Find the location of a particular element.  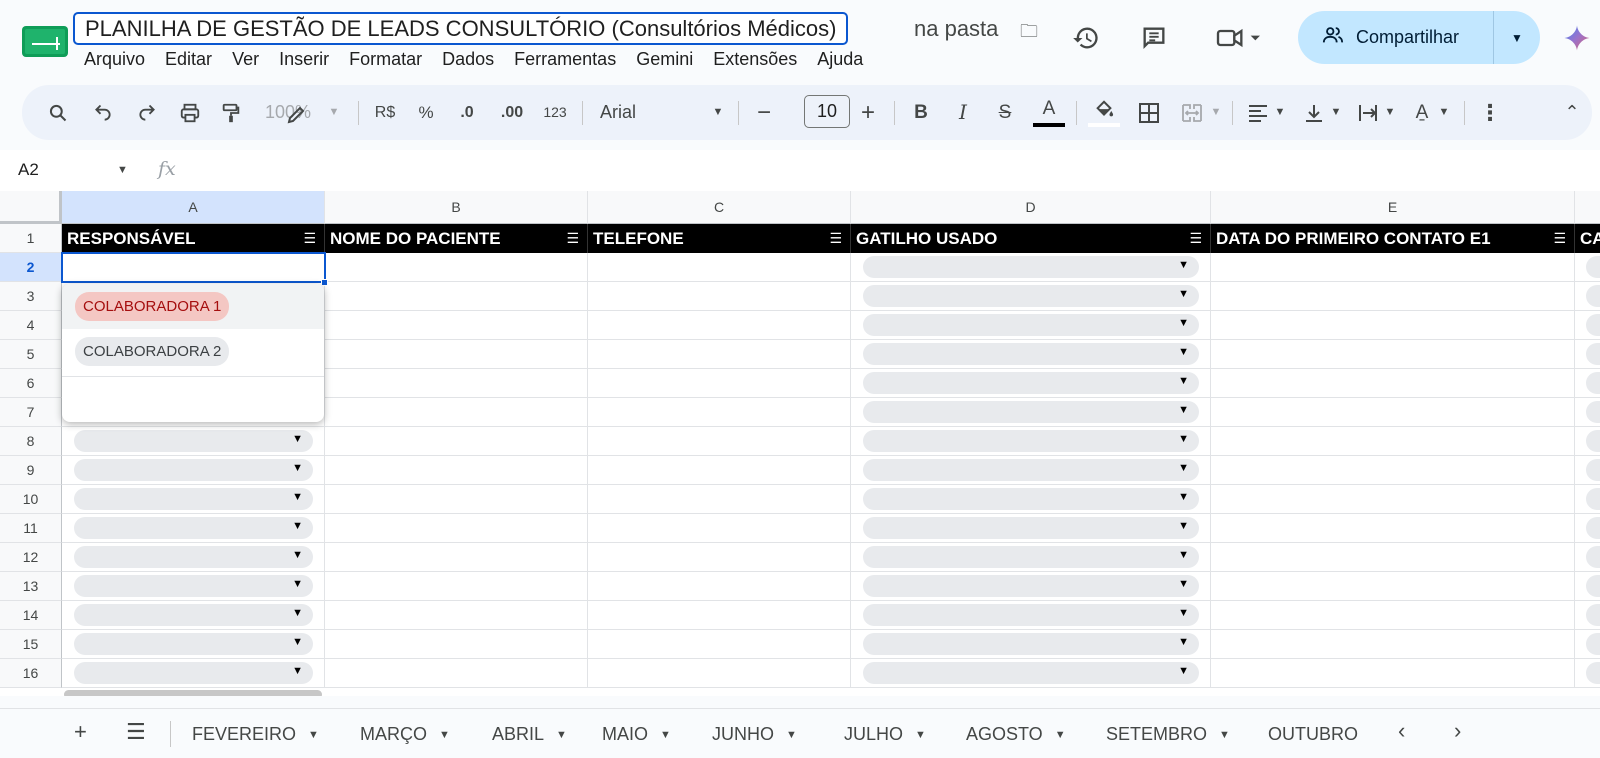

row-header-7: 7 is located at coordinates (31, 412).